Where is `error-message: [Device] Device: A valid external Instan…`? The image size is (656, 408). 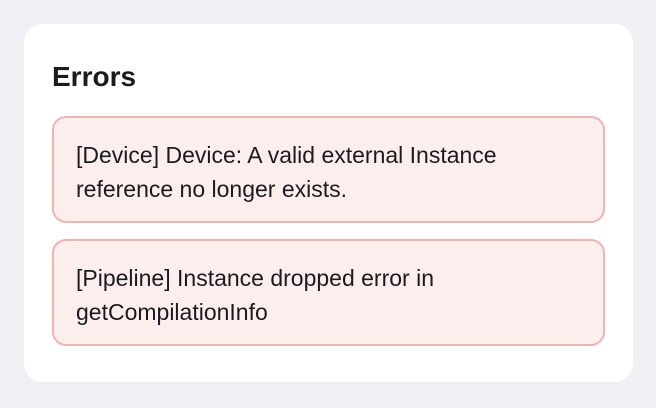 error-message: [Device] Device: A valid external Instan… is located at coordinates (286, 172).